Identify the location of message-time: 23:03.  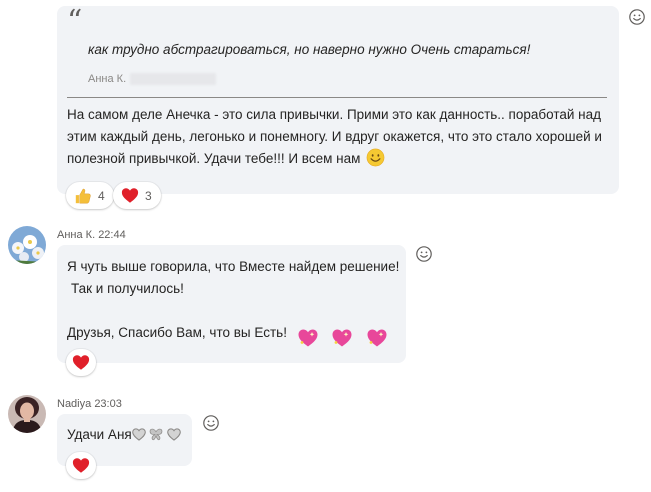
(108, 404).